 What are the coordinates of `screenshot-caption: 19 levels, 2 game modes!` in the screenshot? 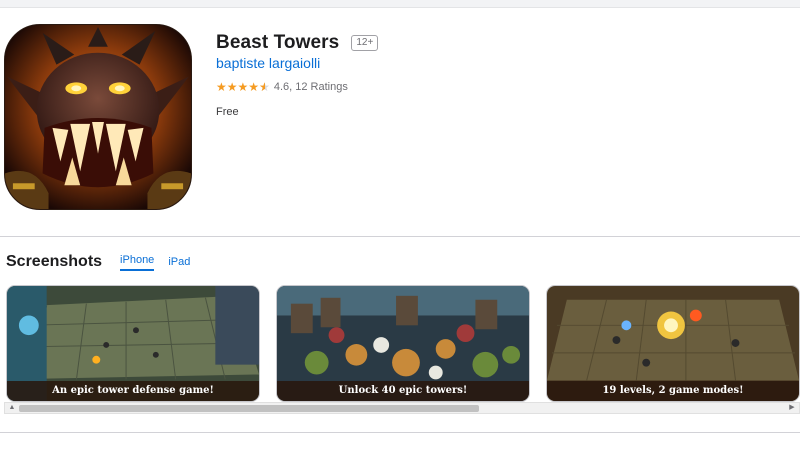 It's located at (673, 391).